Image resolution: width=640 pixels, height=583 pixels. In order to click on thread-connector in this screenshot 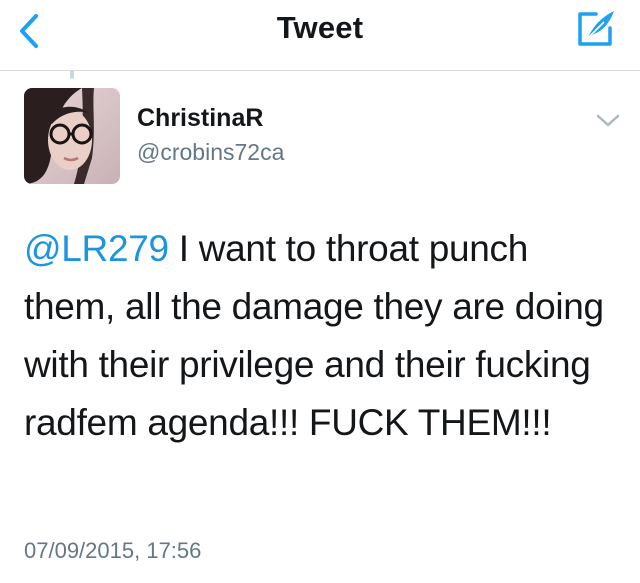, I will do `click(72, 75)`.